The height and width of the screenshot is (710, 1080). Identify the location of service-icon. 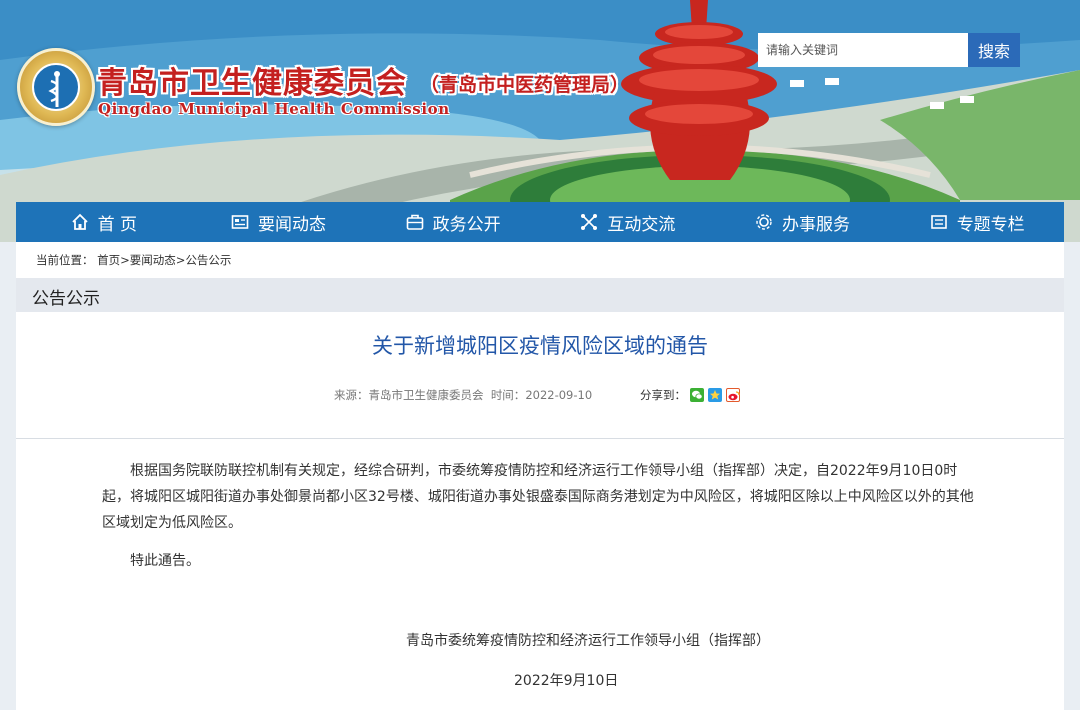
(764, 222).